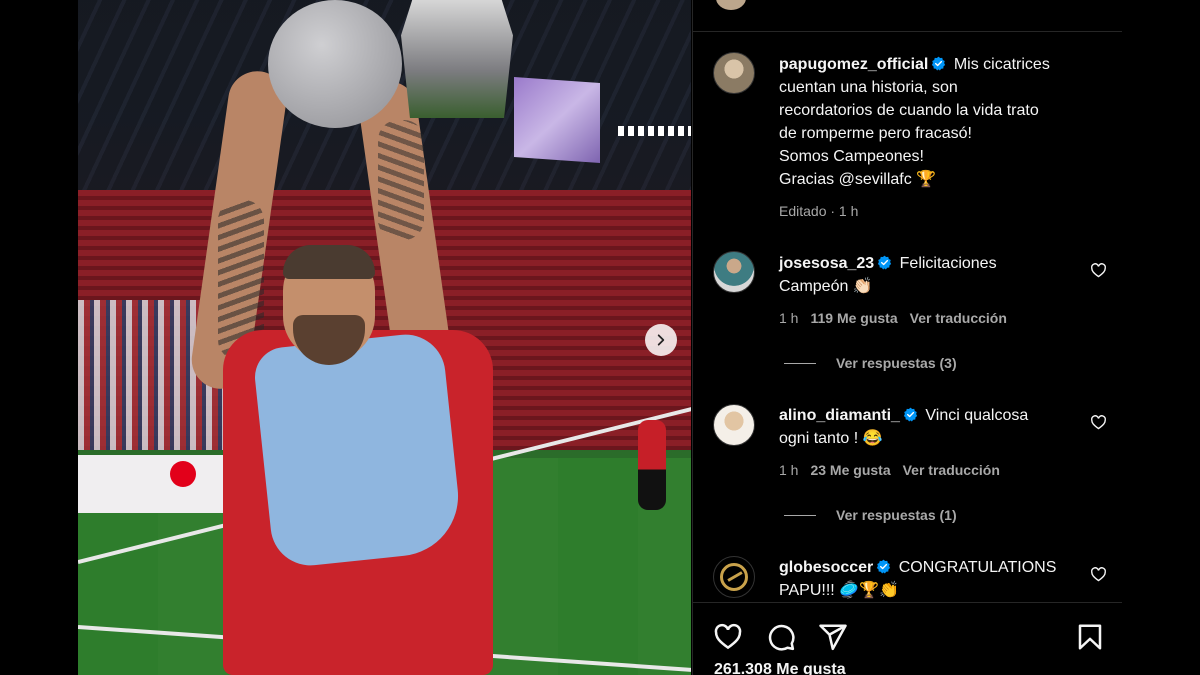  Describe the element at coordinates (895, 470) in the screenshot. I see `comment-meta: 1 h 23 Me gusta Ver traducción` at that location.